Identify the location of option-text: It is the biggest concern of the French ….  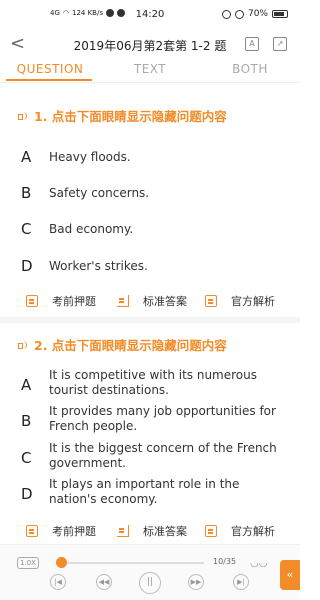
(163, 455).